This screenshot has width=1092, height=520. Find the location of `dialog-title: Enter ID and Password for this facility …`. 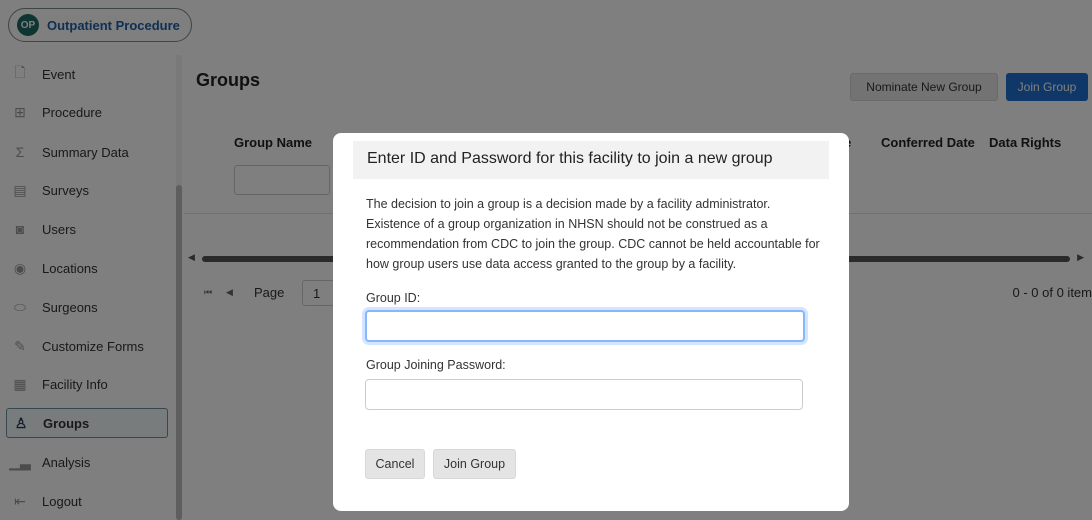

dialog-title: Enter ID and Password for this facility … is located at coordinates (591, 160).